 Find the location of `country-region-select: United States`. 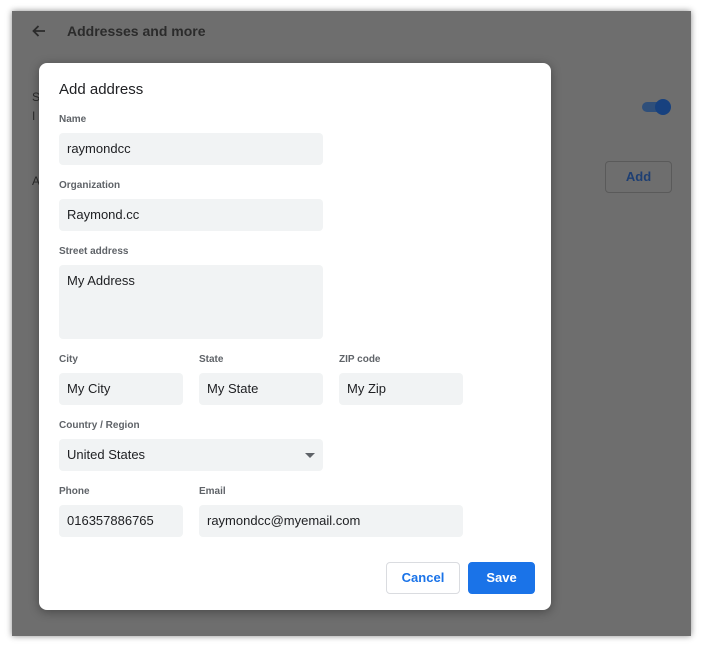

country-region-select: United States is located at coordinates (191, 455).